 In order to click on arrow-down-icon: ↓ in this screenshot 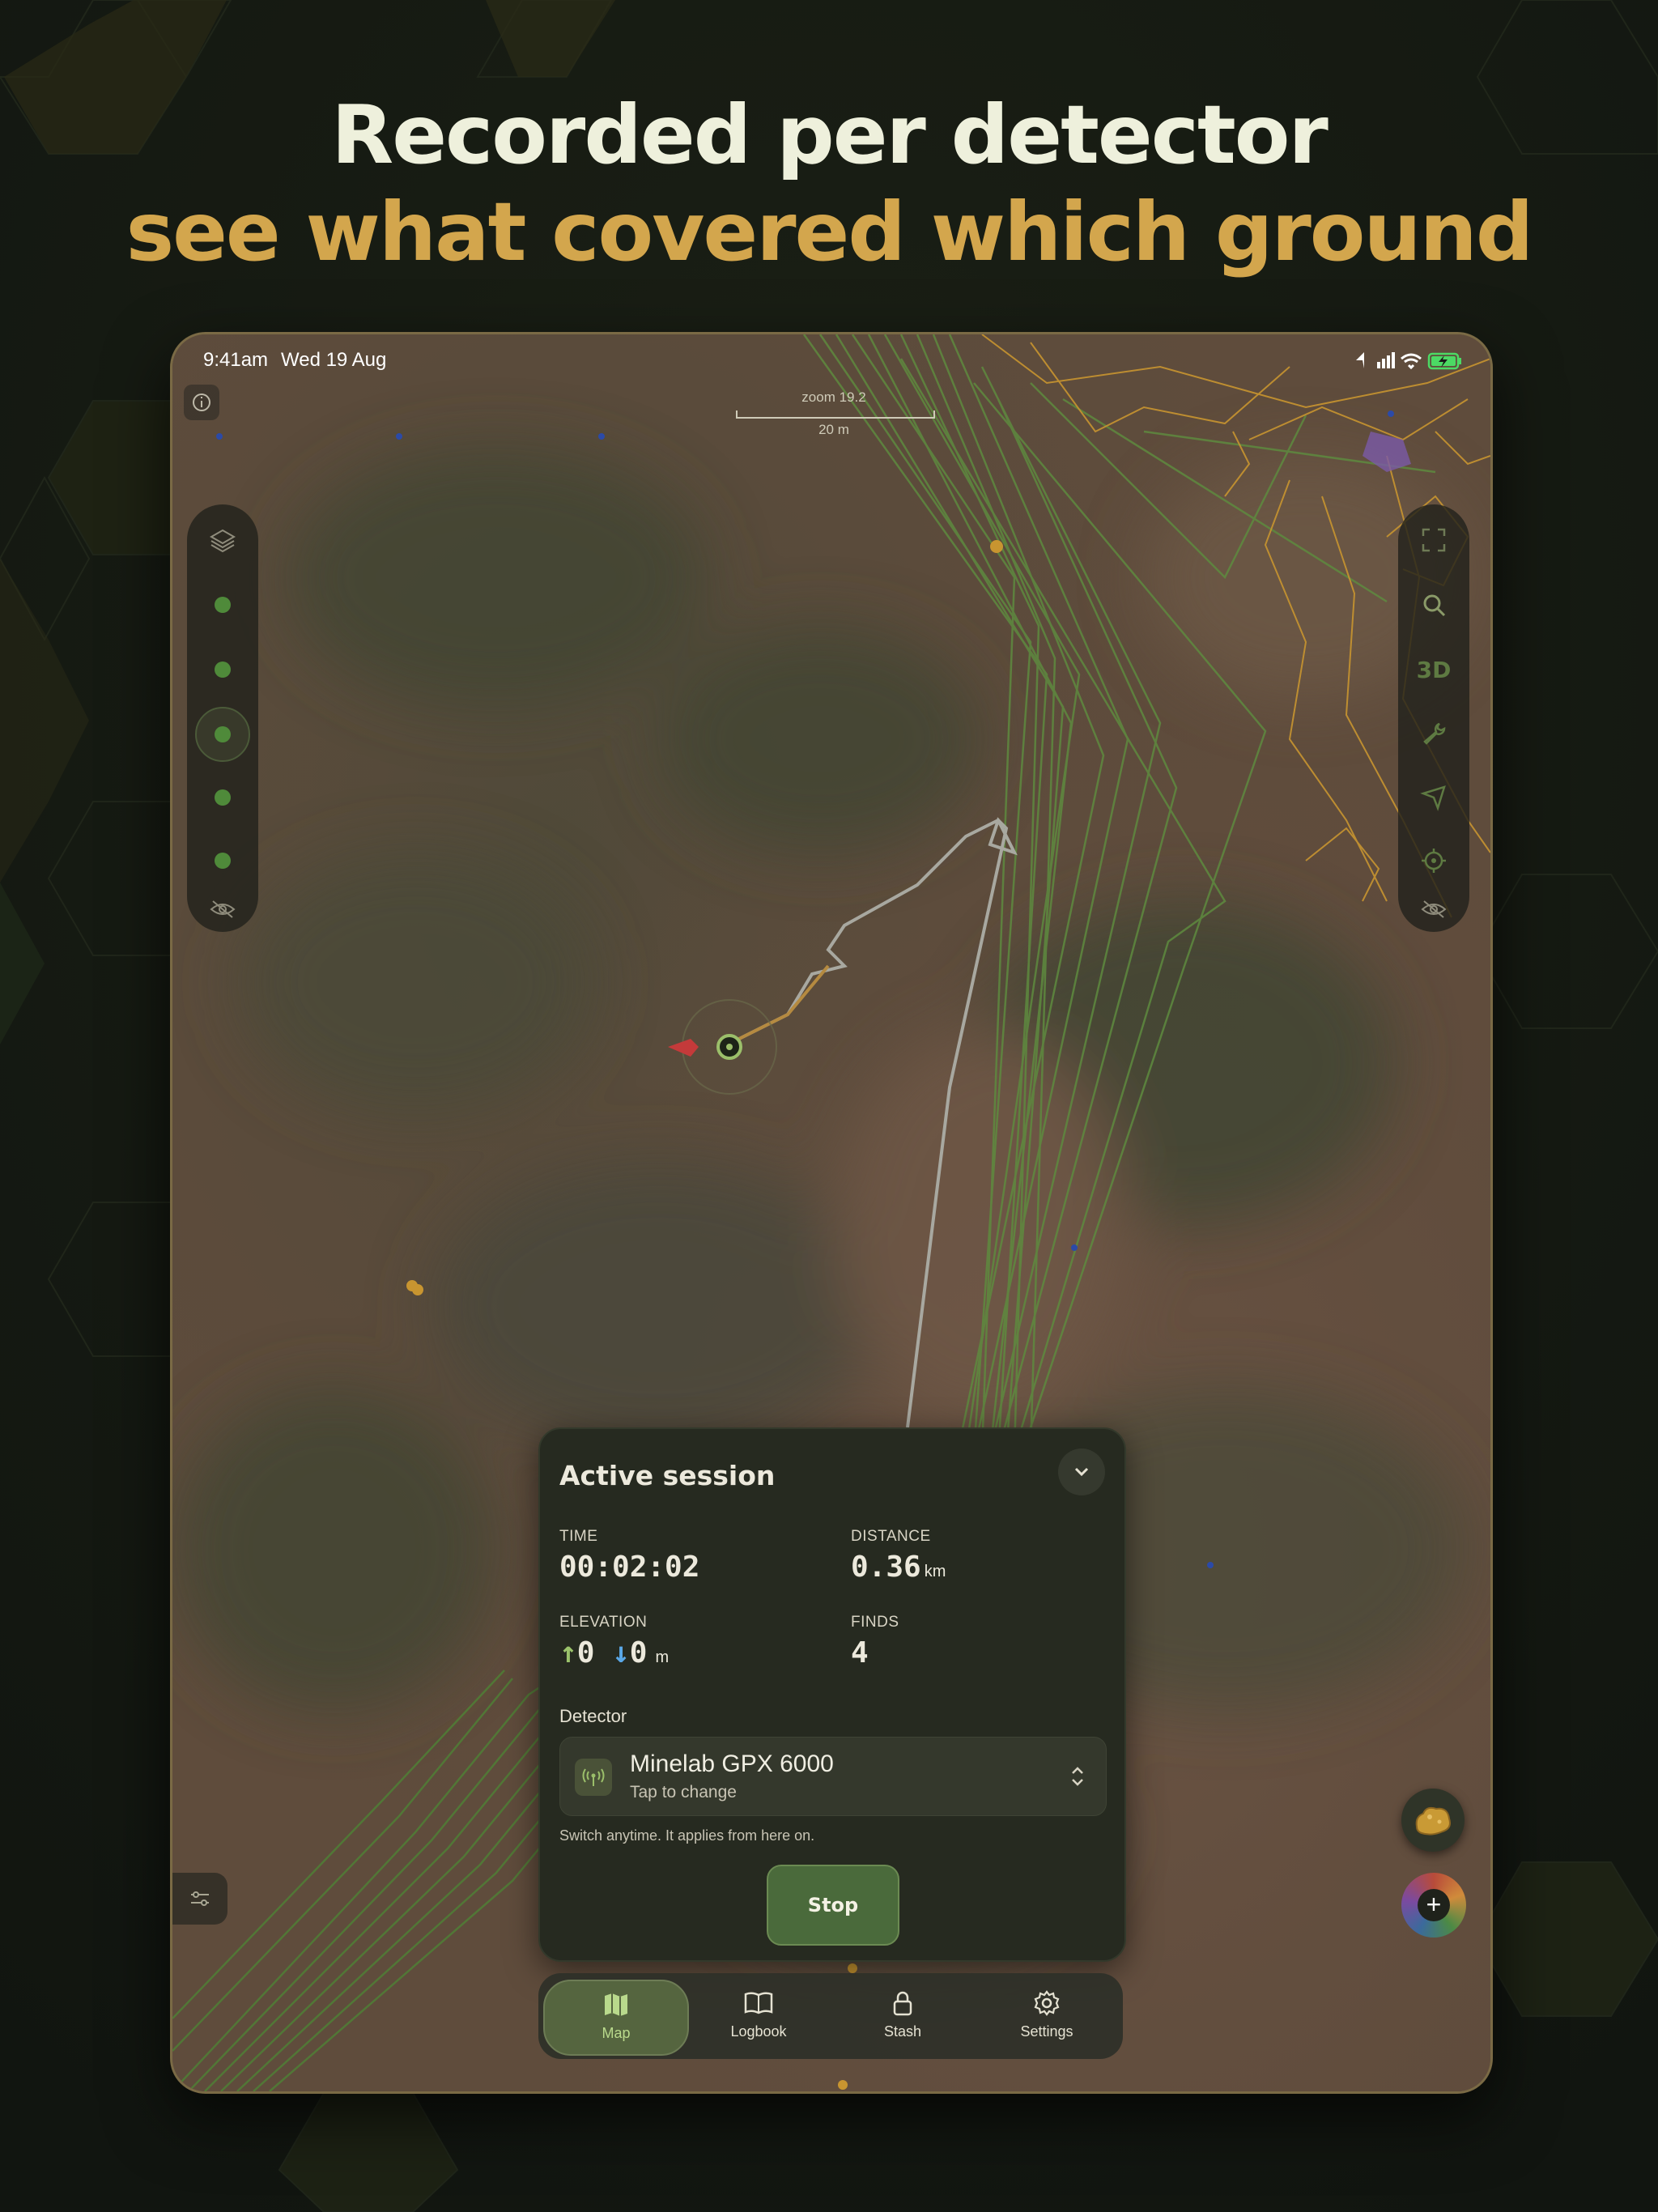, I will do `click(621, 1653)`.